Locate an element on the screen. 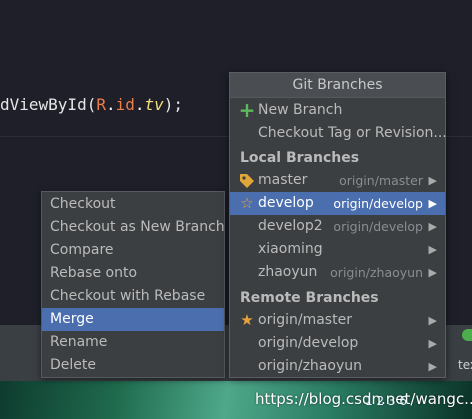 Image resolution: width=472 pixels, height=419 pixels. branch-name: origin/zhaoyun is located at coordinates (310, 366).